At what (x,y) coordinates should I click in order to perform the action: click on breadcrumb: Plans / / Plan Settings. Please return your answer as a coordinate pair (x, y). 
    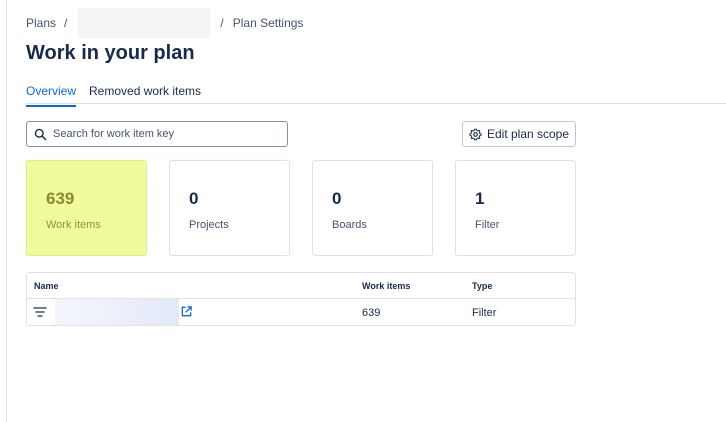
    Looking at the image, I should click on (165, 23).